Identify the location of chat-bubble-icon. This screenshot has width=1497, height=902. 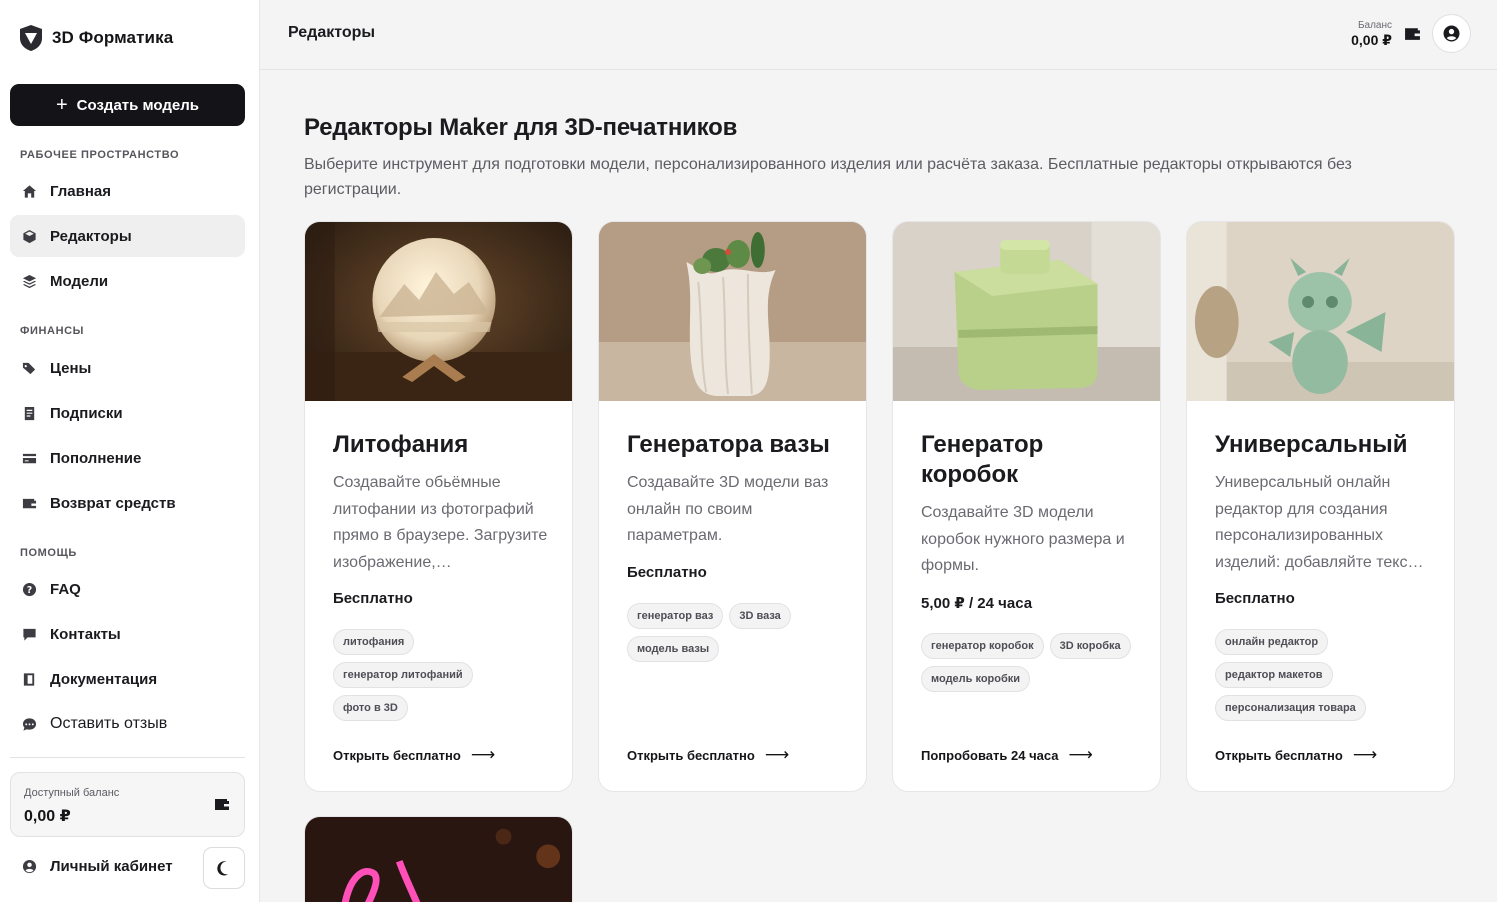
(29, 634).